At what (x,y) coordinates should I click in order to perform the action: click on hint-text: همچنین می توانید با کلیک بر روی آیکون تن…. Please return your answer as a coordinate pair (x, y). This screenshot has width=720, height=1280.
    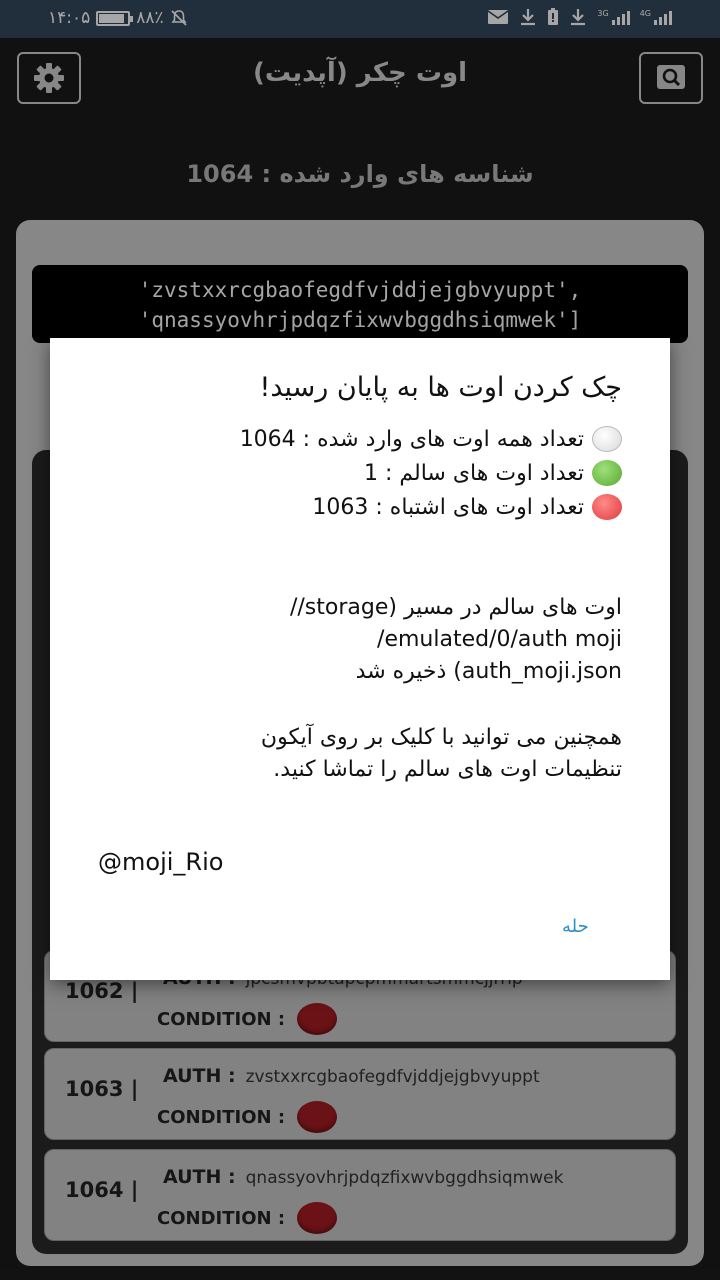
    Looking at the image, I should click on (441, 753).